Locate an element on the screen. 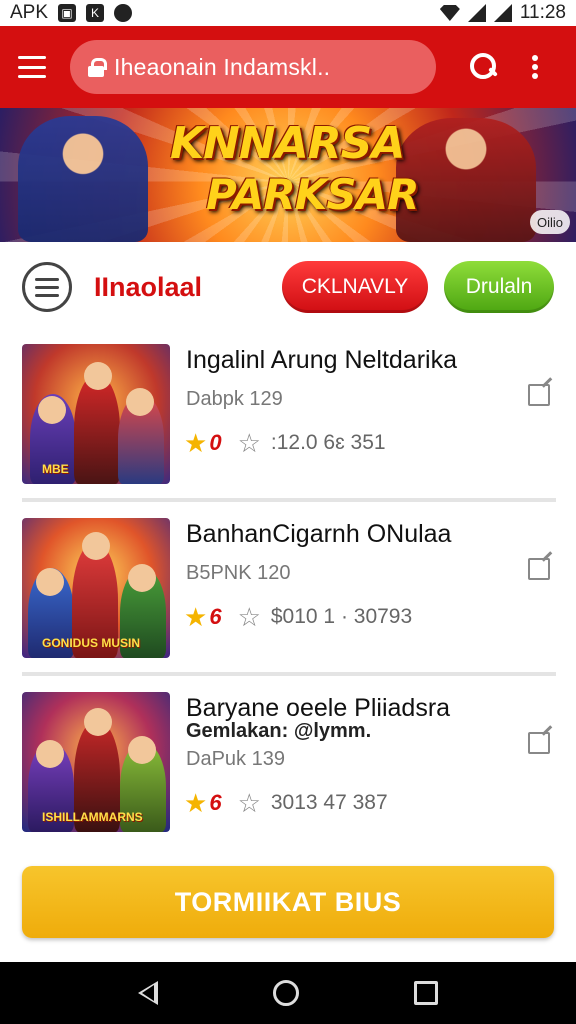 The width and height of the screenshot is (576, 1024). item-stats: :12.0 6ɛ 351 is located at coordinates (328, 442).